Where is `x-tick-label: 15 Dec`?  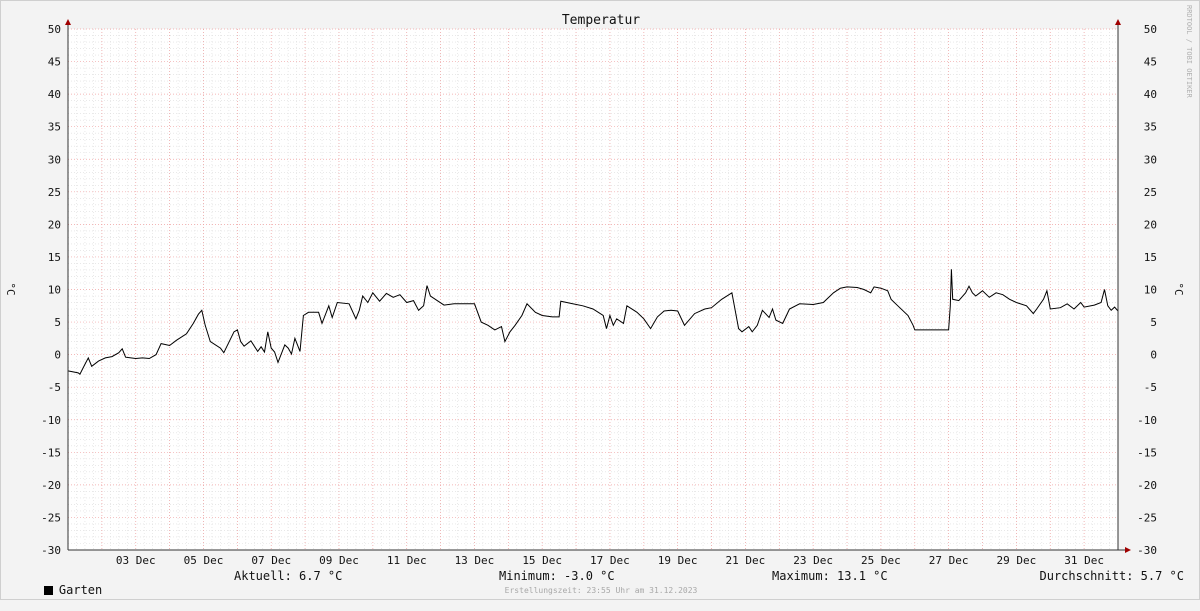 x-tick-label: 15 Dec is located at coordinates (542, 560).